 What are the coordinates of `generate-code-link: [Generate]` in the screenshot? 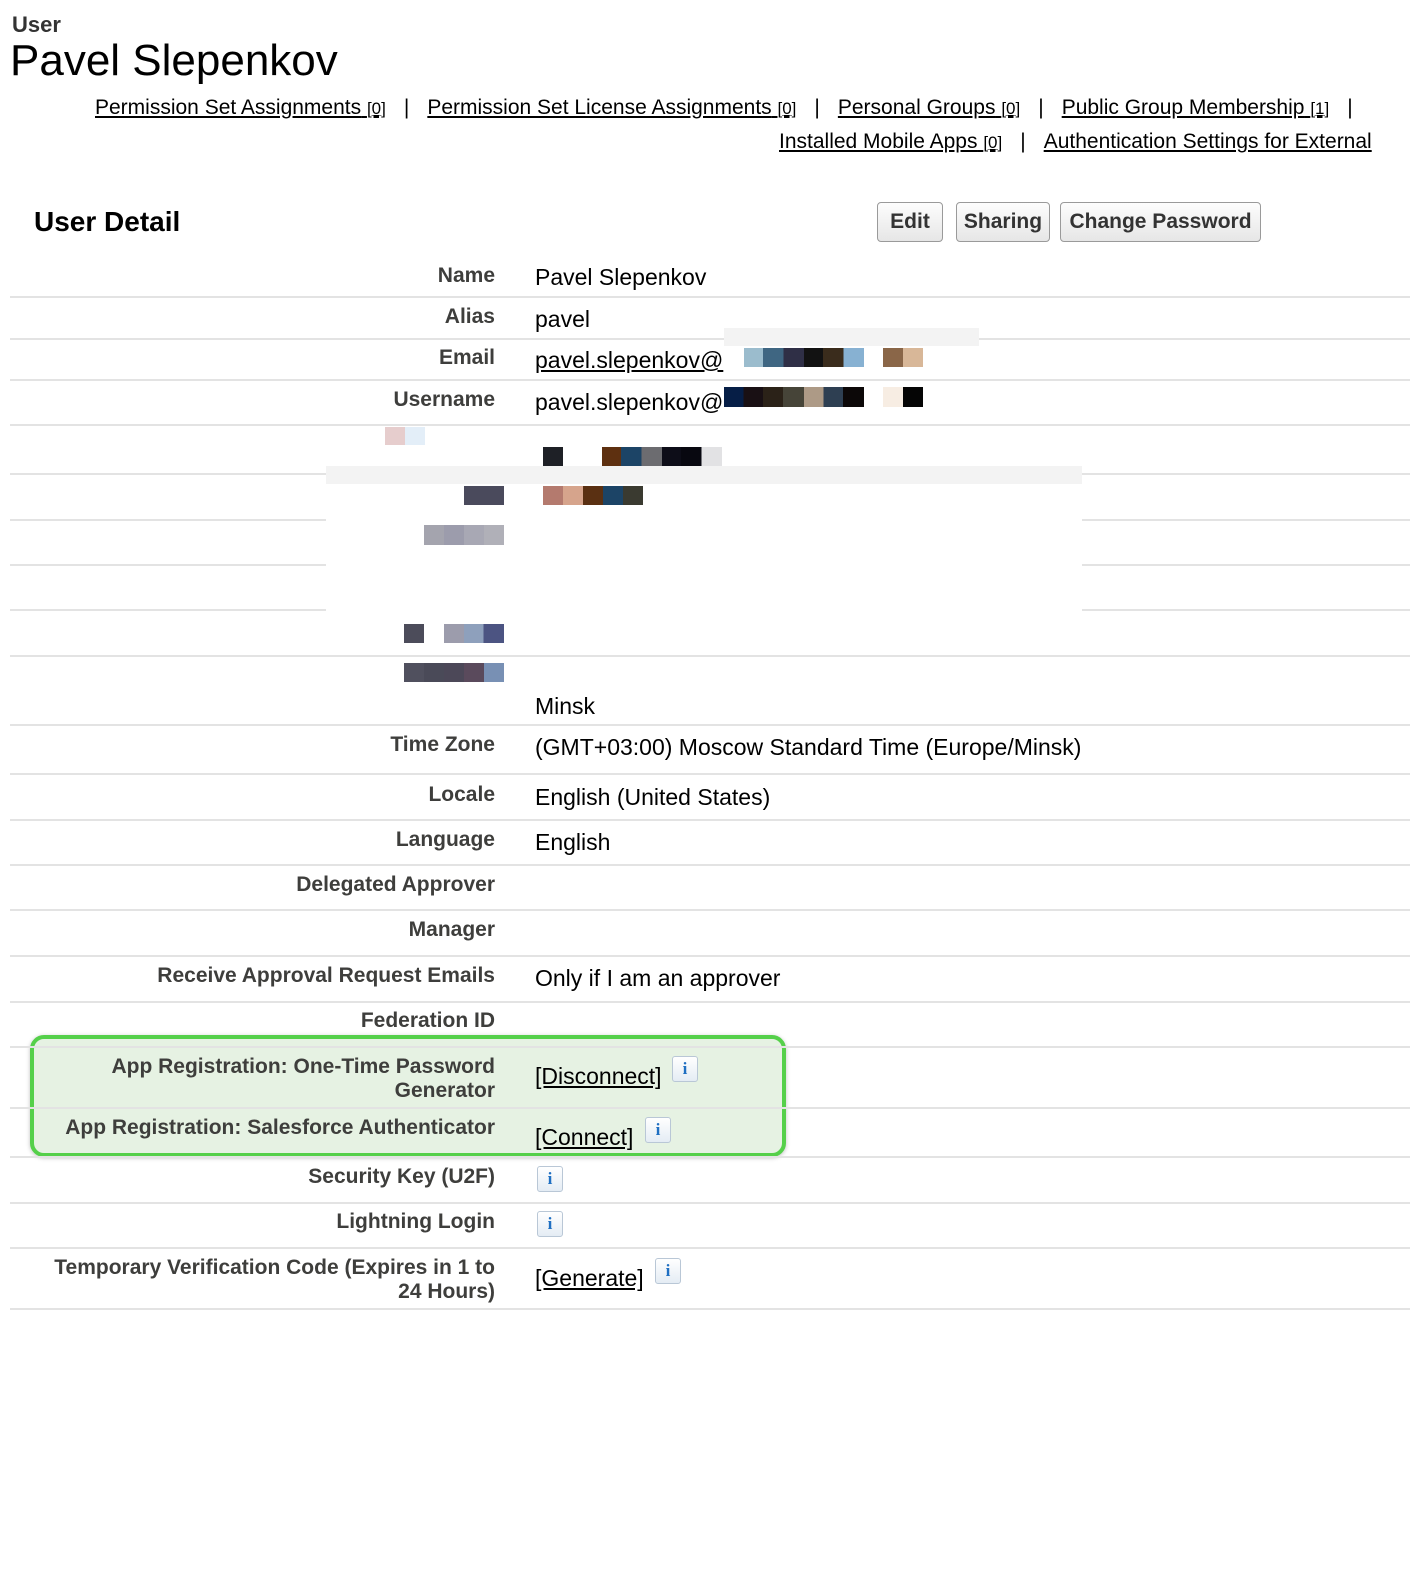 It's located at (589, 1278).